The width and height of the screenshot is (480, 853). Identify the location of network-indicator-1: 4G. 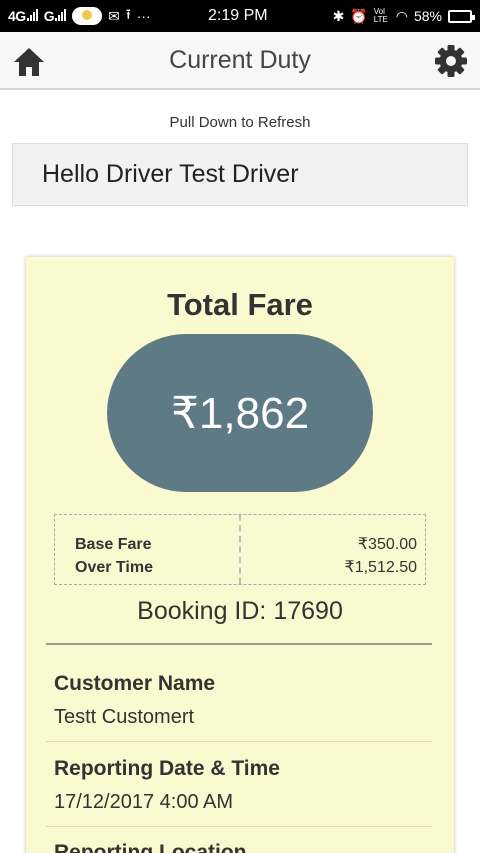
(23, 16).